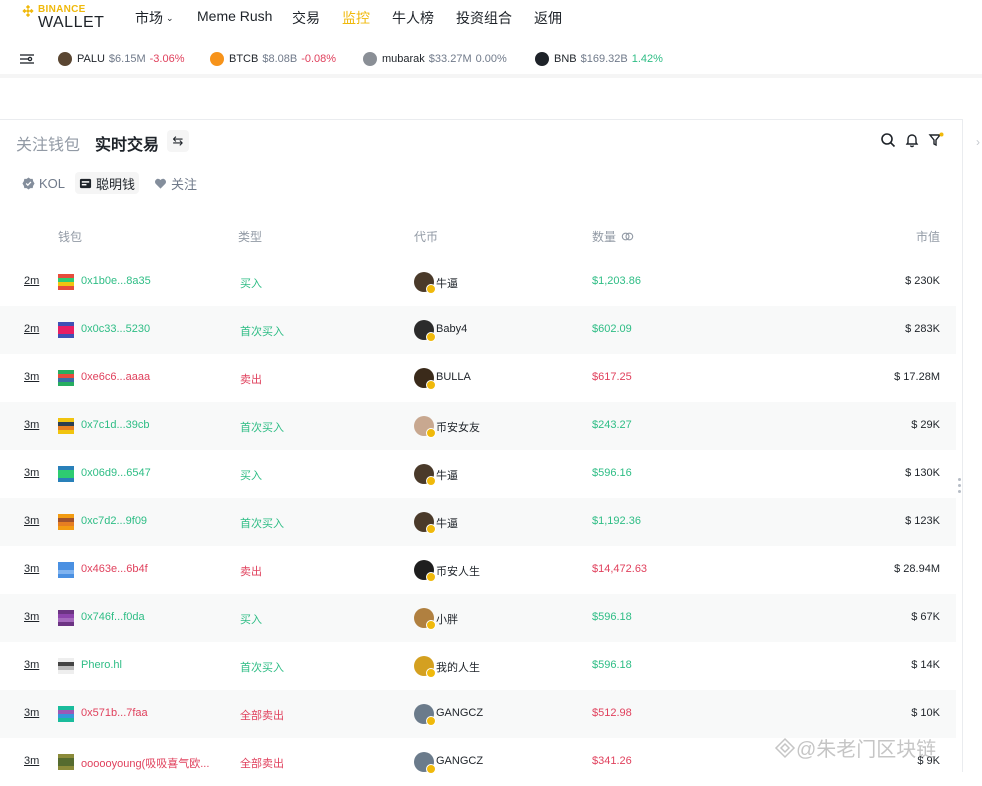 The width and height of the screenshot is (982, 786). What do you see at coordinates (149, 18) in the screenshot?
I see `nav-market-label: 市场` at bounding box center [149, 18].